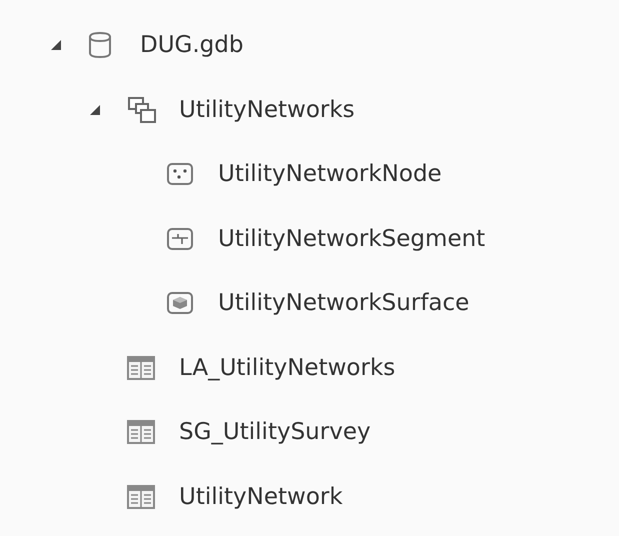 The height and width of the screenshot is (536, 619). I want to click on cube-icon, so click(180, 303).